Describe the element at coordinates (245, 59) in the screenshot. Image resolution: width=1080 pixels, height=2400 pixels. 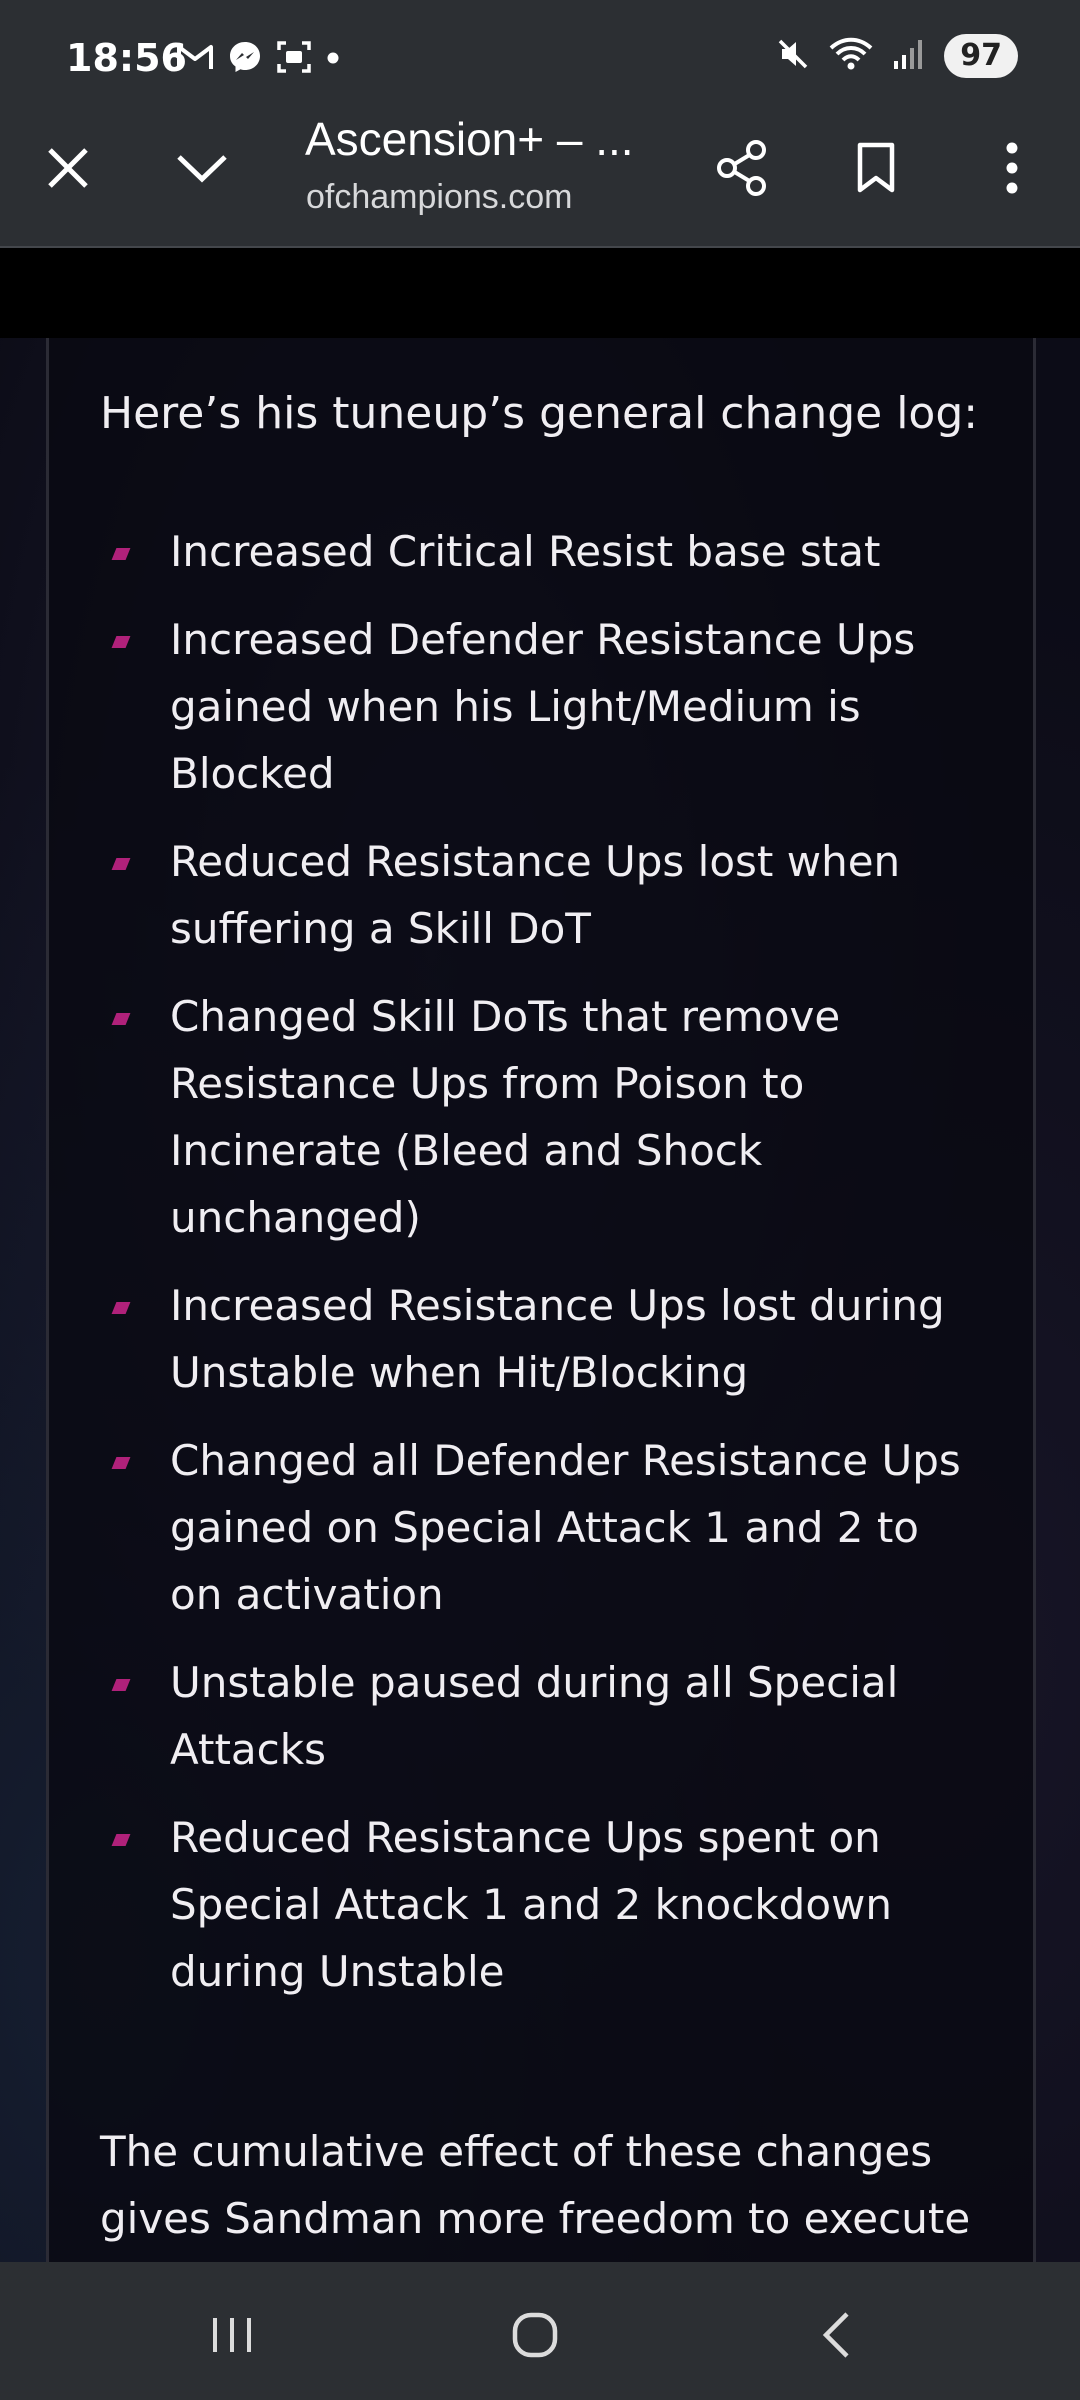
I see `messenger-icon` at that location.